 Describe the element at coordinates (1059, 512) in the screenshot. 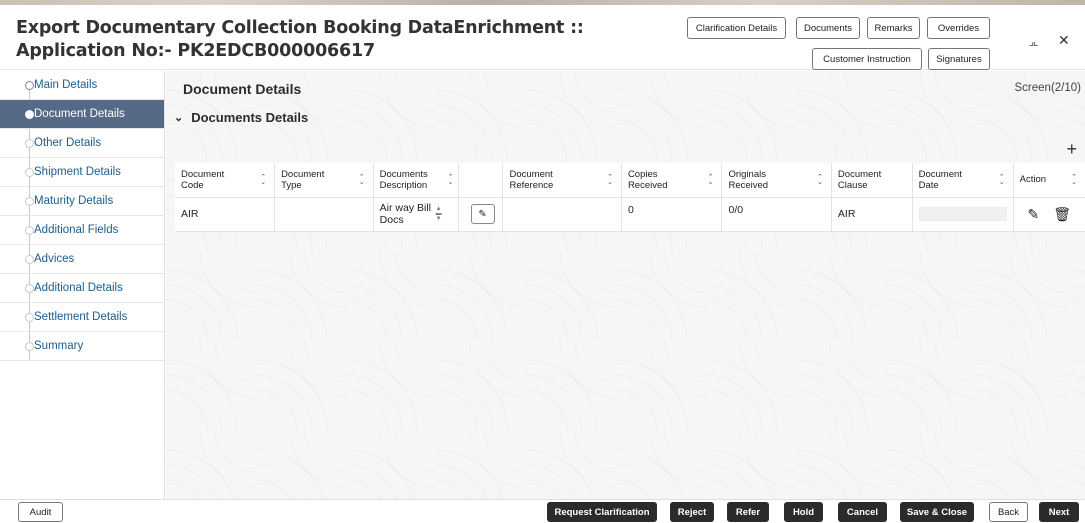

I see `next-button: Next` at that location.